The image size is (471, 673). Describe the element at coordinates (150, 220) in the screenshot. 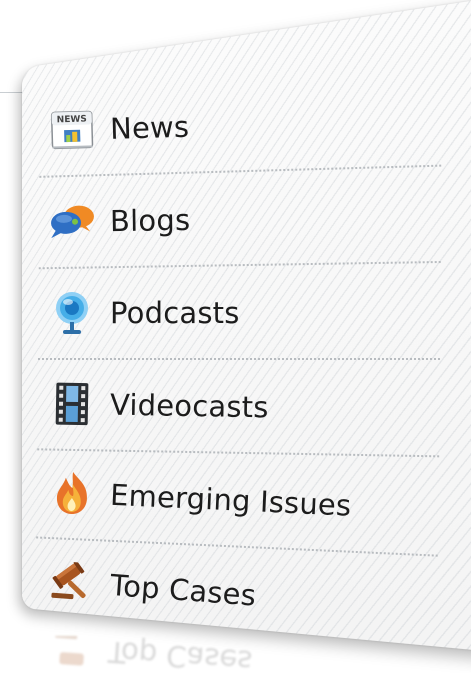

I see `menu-item-label: Blogs` at that location.